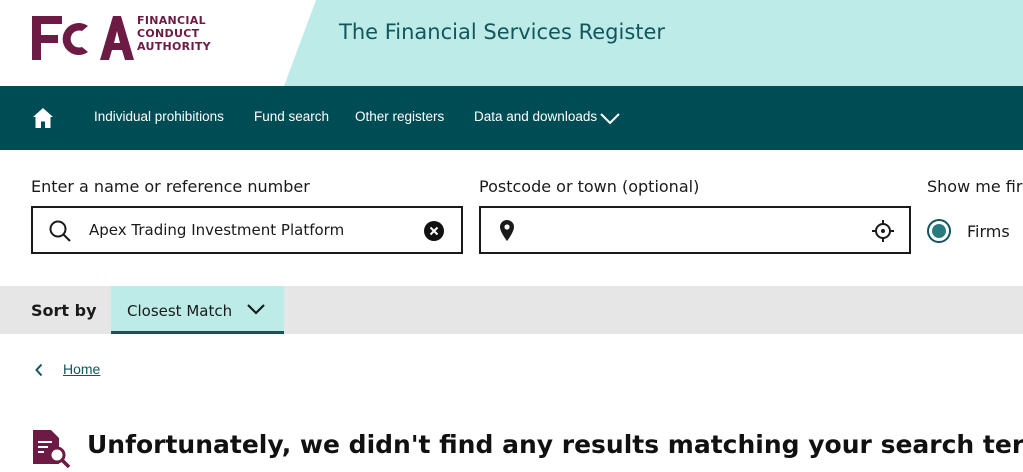 This screenshot has width=1023, height=472. What do you see at coordinates (60, 231) in the screenshot?
I see `search-icon` at bounding box center [60, 231].